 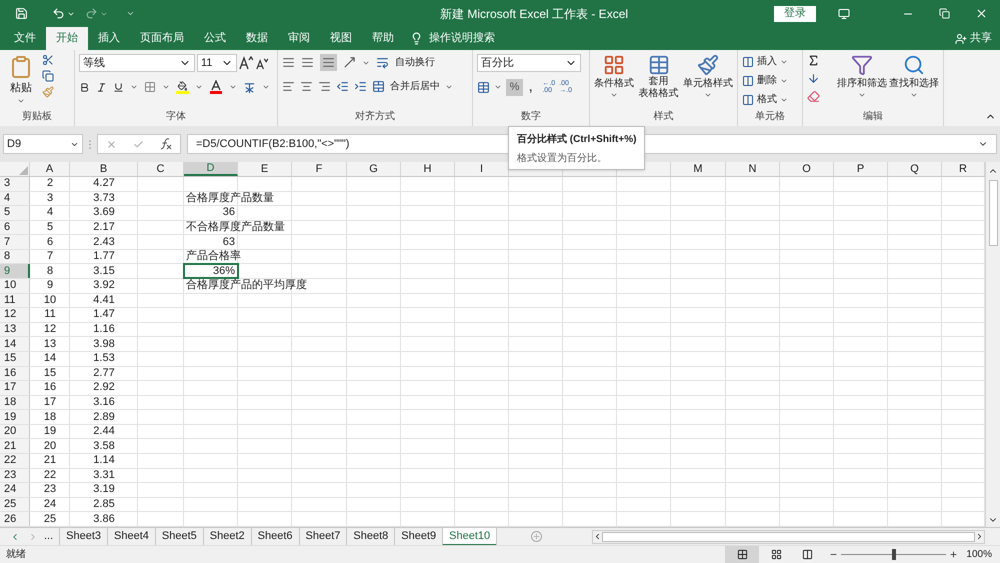 I want to click on table-cell: 25, so click(x=50, y=519).